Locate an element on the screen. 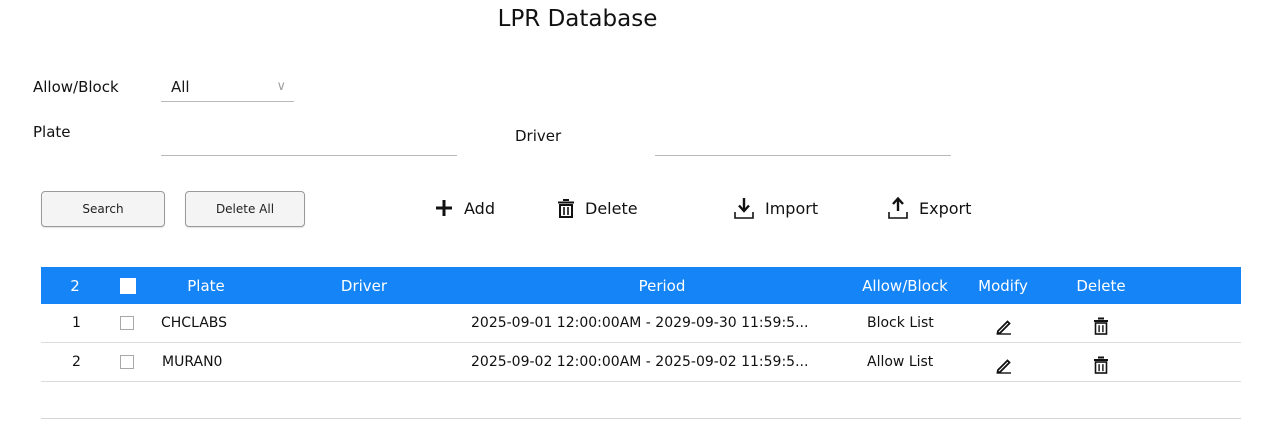 This screenshot has width=1264, height=432. allow-block-label: Allow/Block is located at coordinates (76, 87).